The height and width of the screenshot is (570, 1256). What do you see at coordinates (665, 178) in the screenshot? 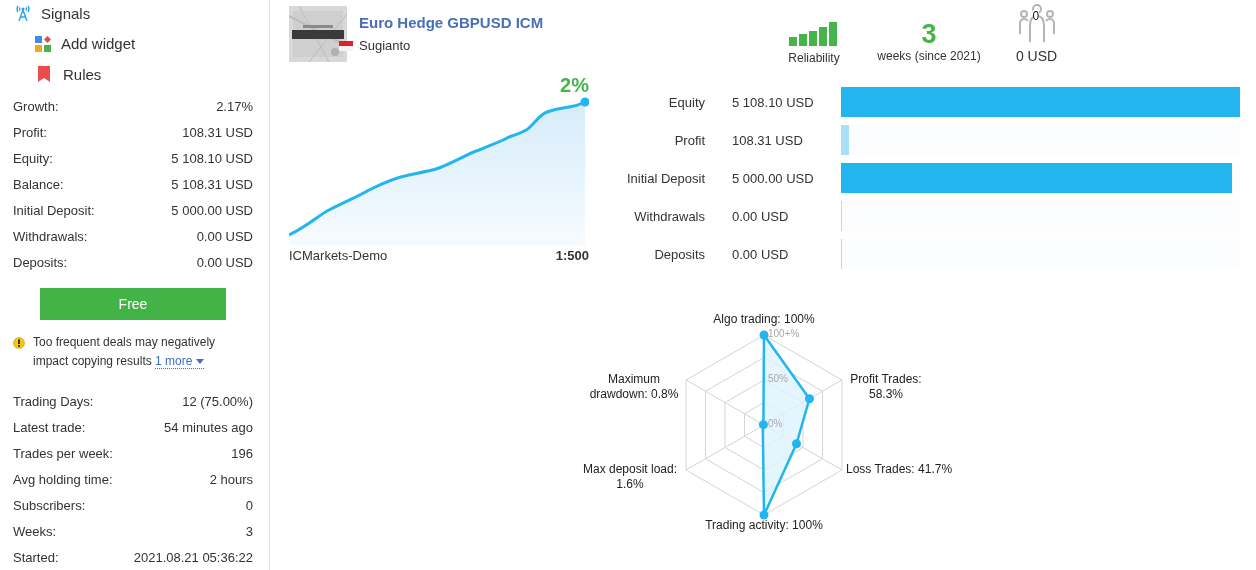
I see `balance-label: Initial Deposit` at bounding box center [665, 178].